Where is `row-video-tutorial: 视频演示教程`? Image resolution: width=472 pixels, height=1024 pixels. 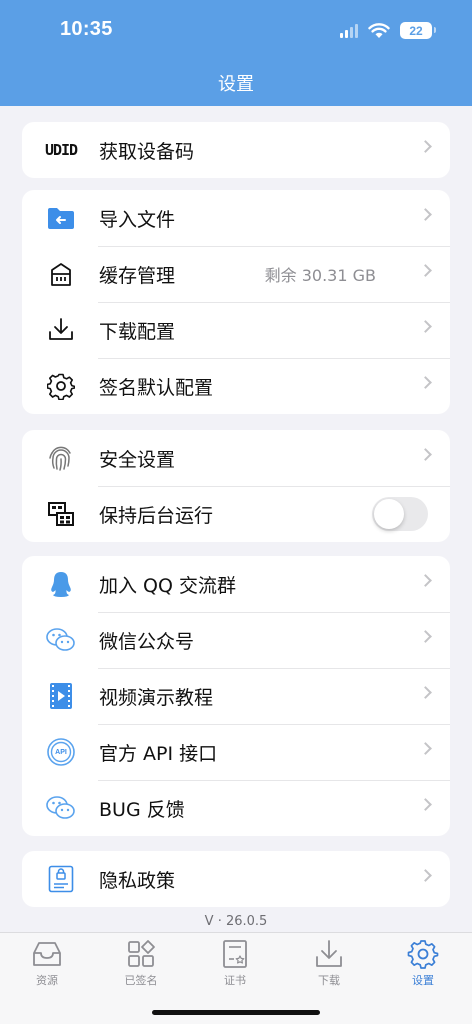 row-video-tutorial: 视频演示教程 is located at coordinates (236, 696).